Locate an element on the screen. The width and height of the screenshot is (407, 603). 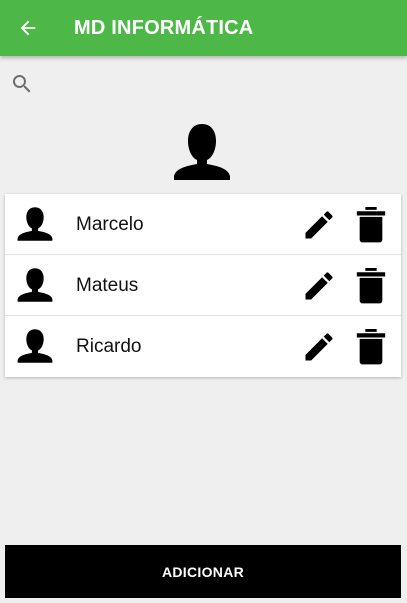
contact-name: Ricardo is located at coordinates (109, 346).